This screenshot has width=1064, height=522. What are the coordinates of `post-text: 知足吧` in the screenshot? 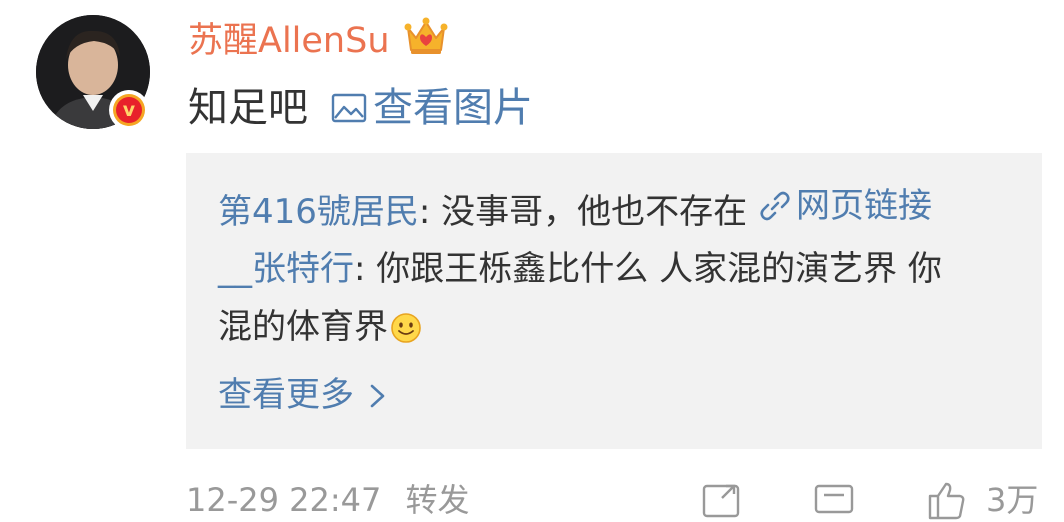 It's located at (248, 108).